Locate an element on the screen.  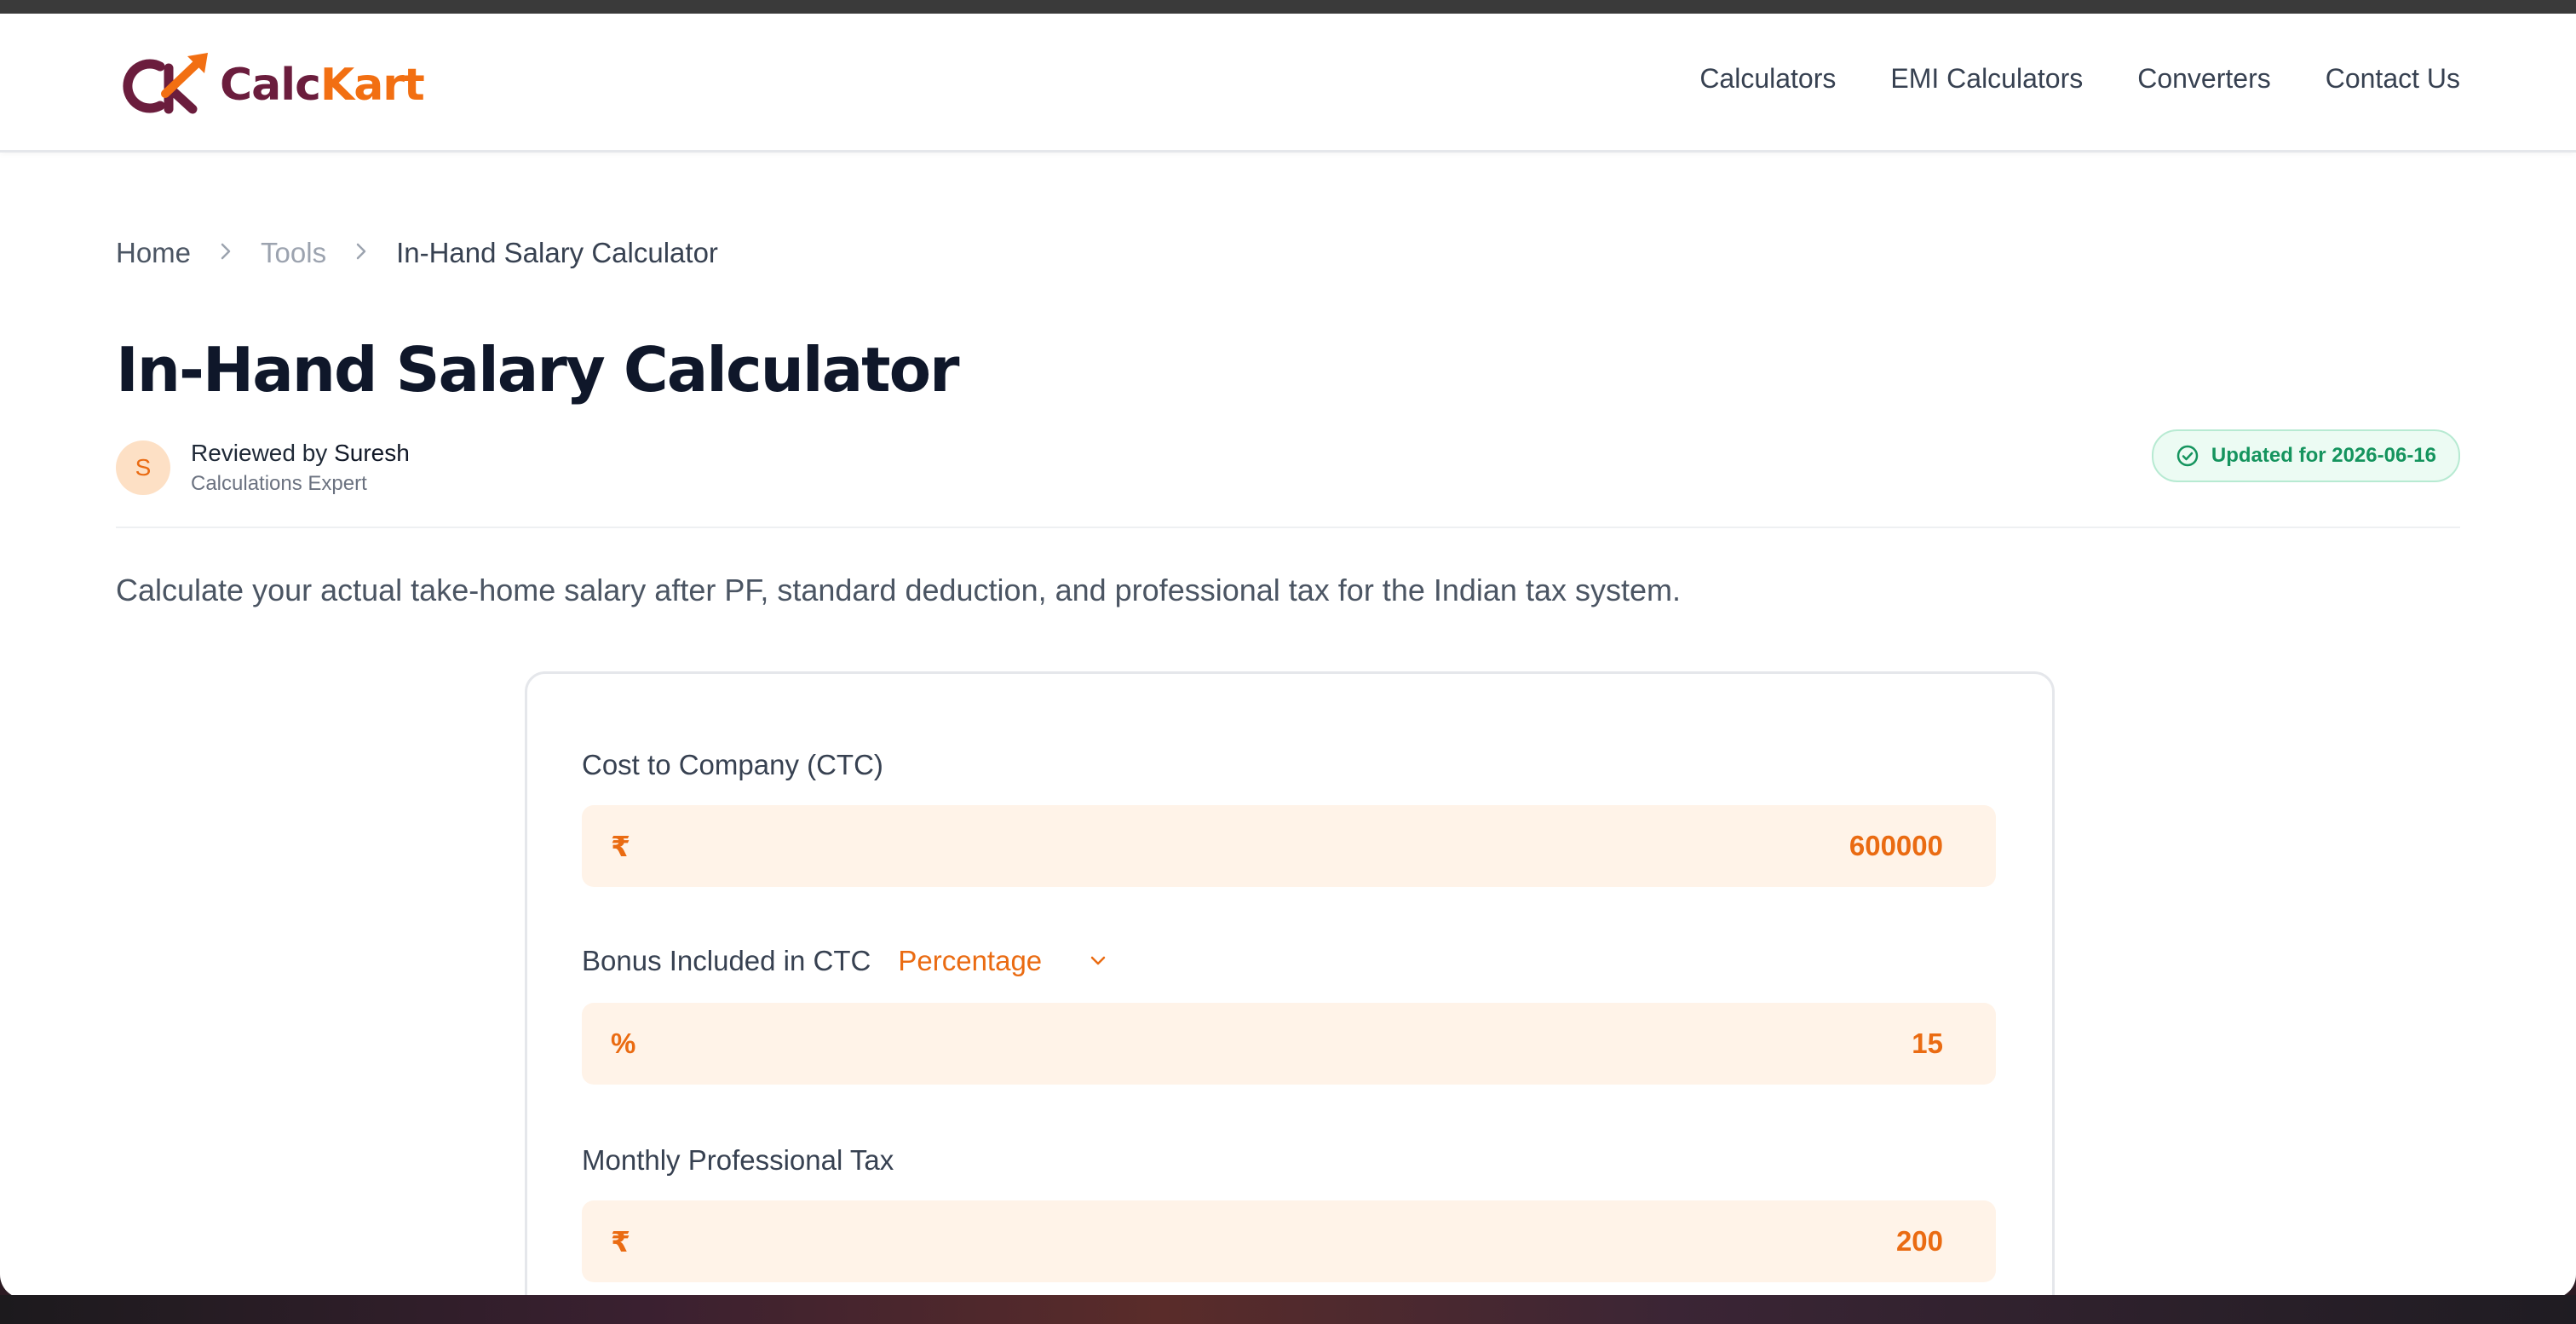
professional-tax-input: ₹ 200 is located at coordinates (1289, 1241).